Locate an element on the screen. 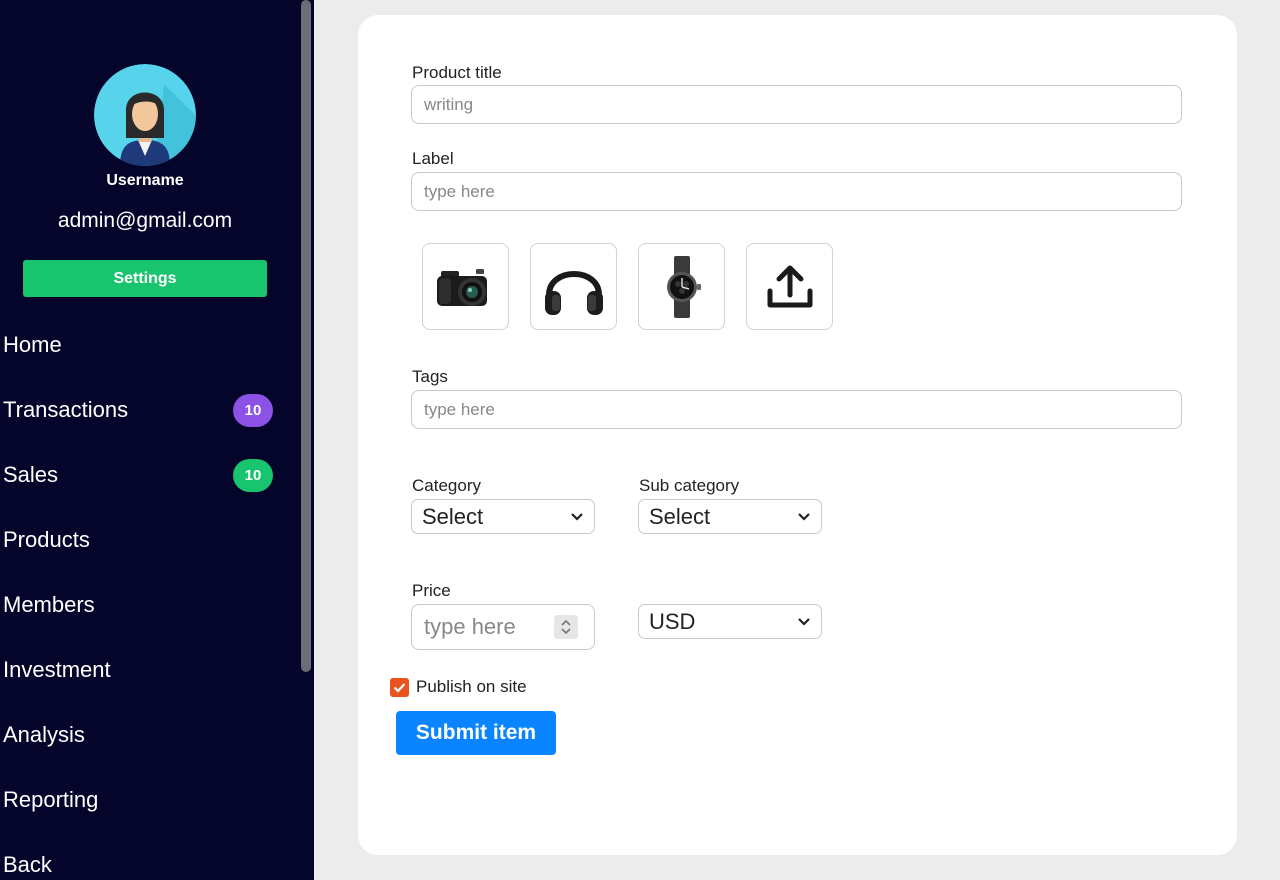 This screenshot has height=880, width=1280. user-email: admin@gmail.com is located at coordinates (145, 220).